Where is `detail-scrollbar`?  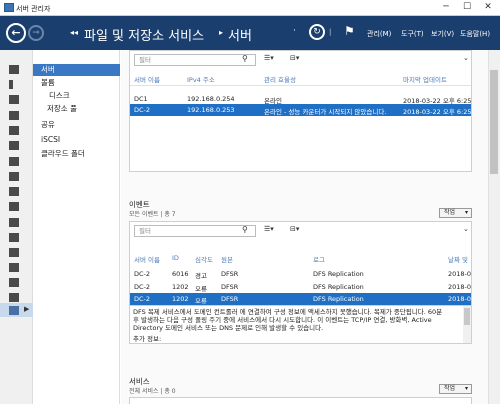 detail-scrollbar is located at coordinates (467, 324).